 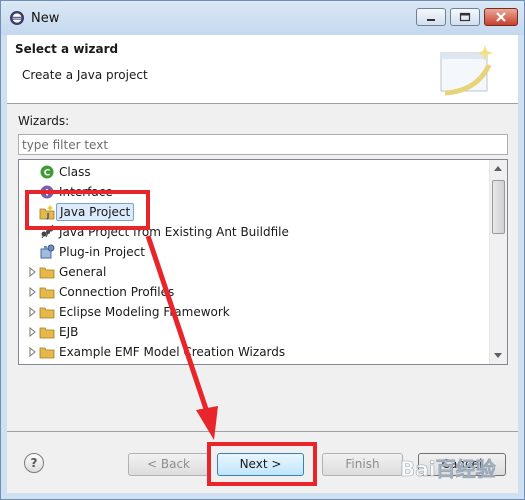 I want to click on tree-item-label: Class, so click(x=75, y=172).